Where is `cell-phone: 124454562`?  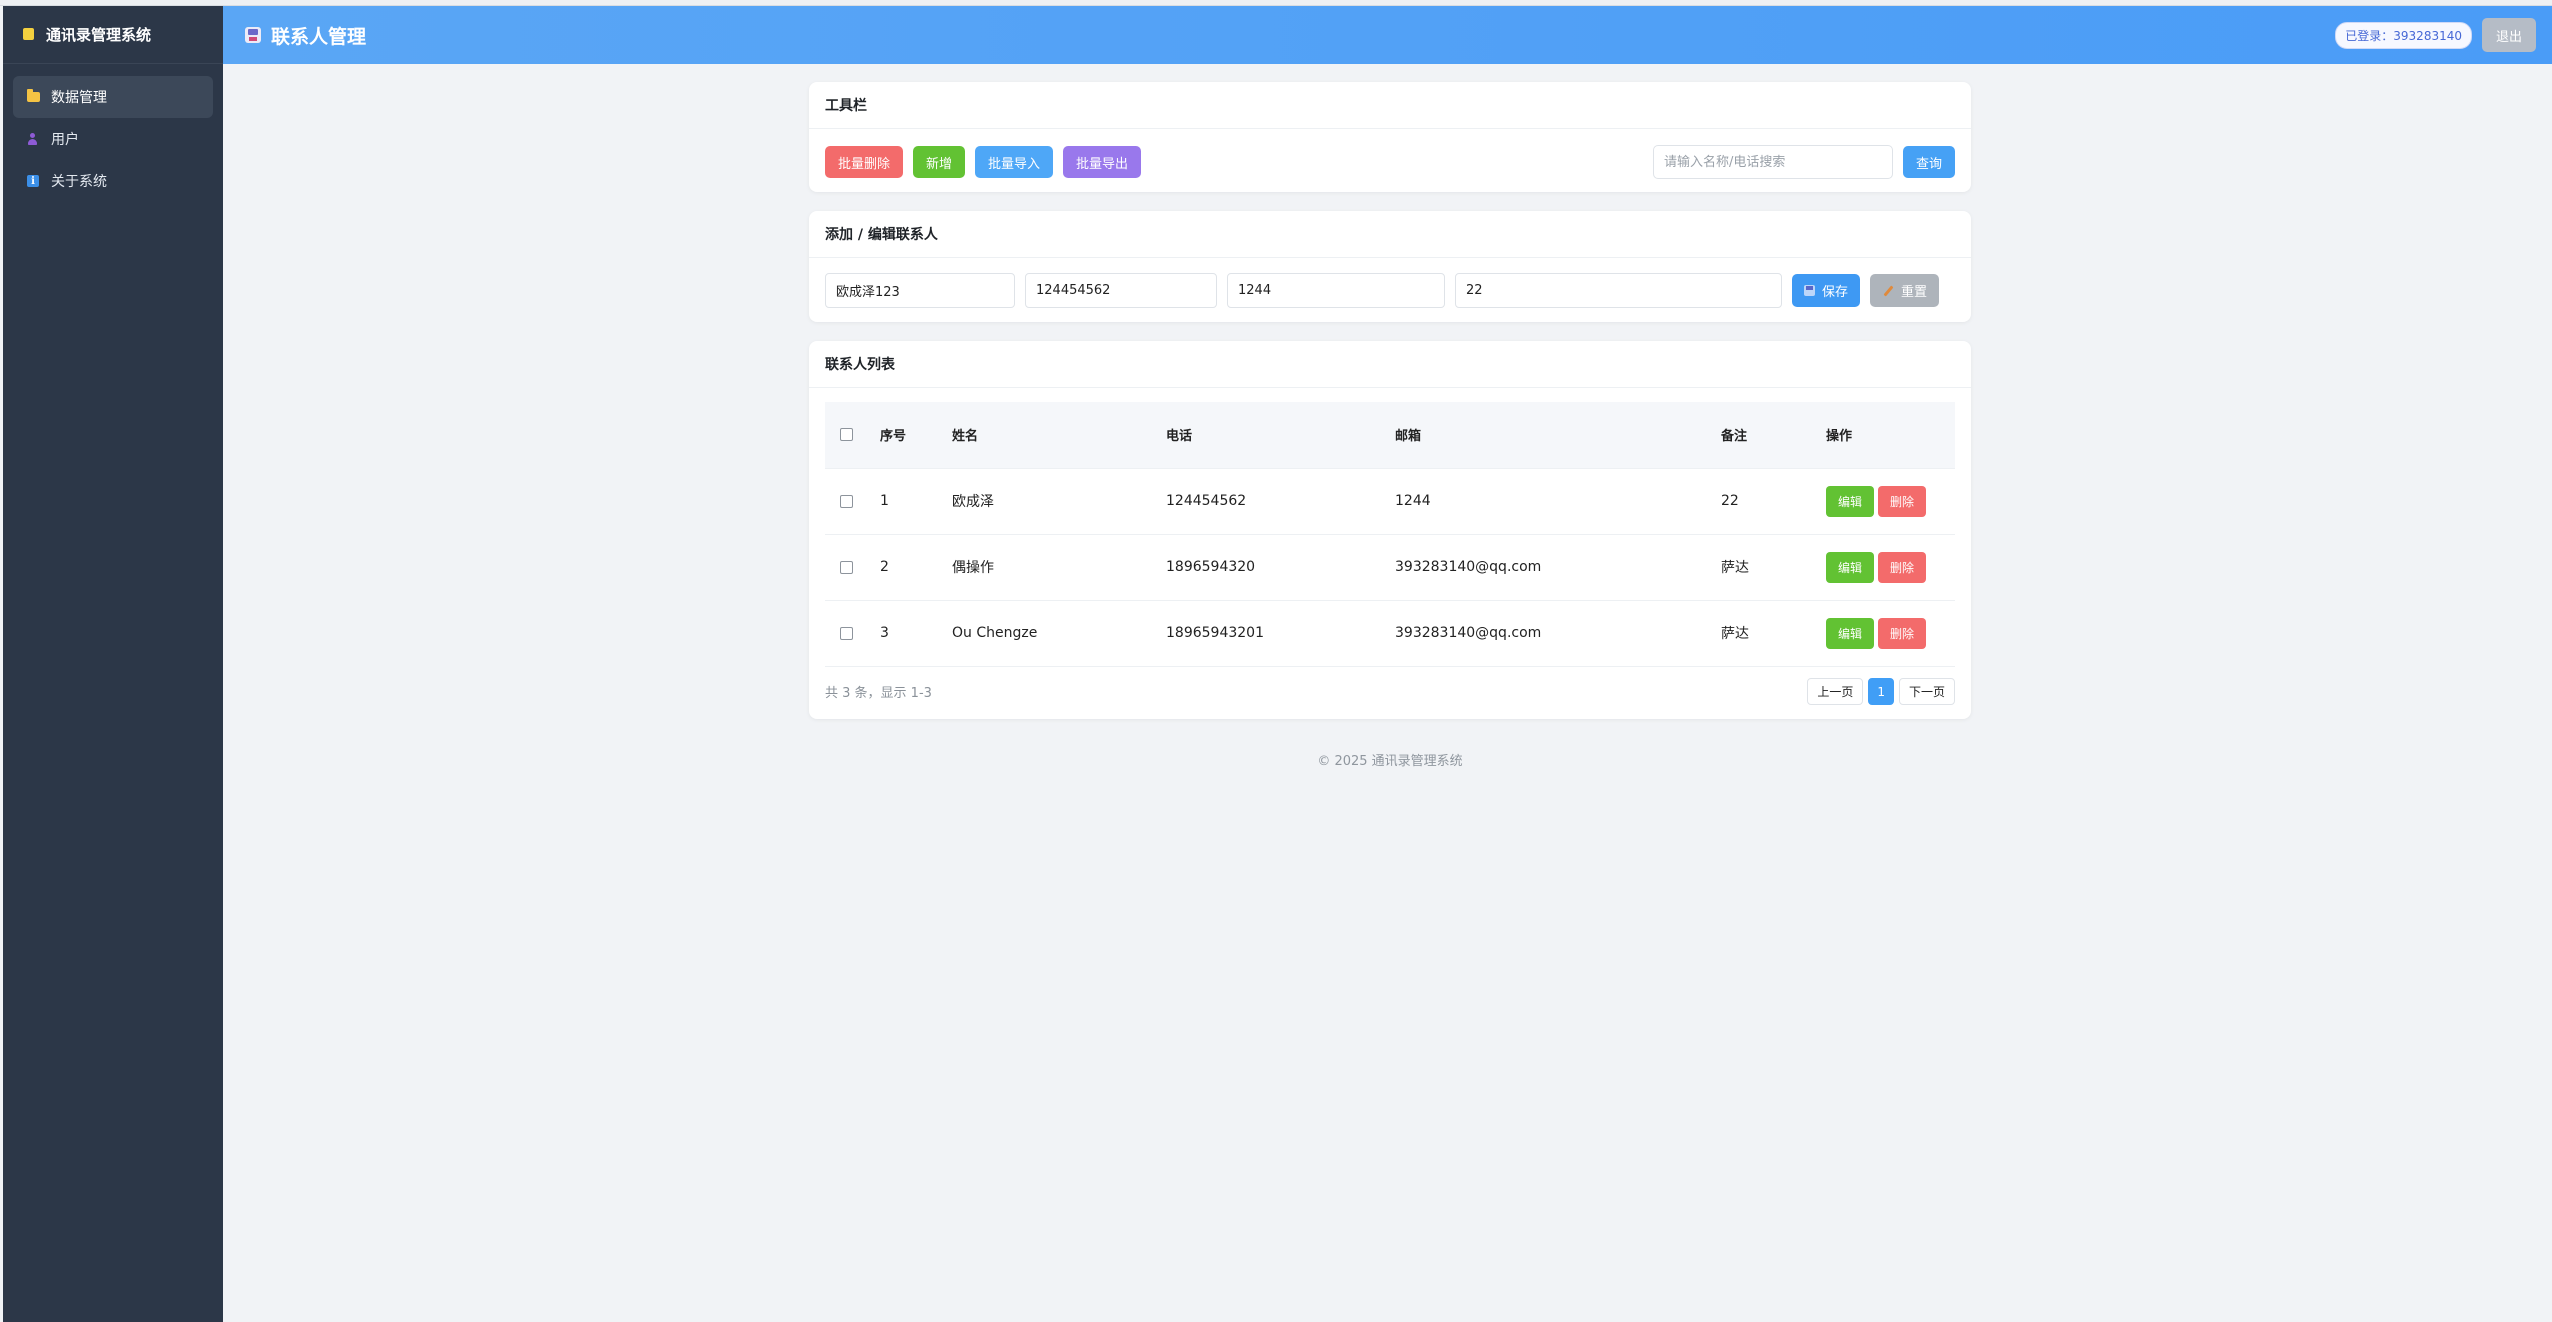
cell-phone: 124454562 is located at coordinates (1280, 500).